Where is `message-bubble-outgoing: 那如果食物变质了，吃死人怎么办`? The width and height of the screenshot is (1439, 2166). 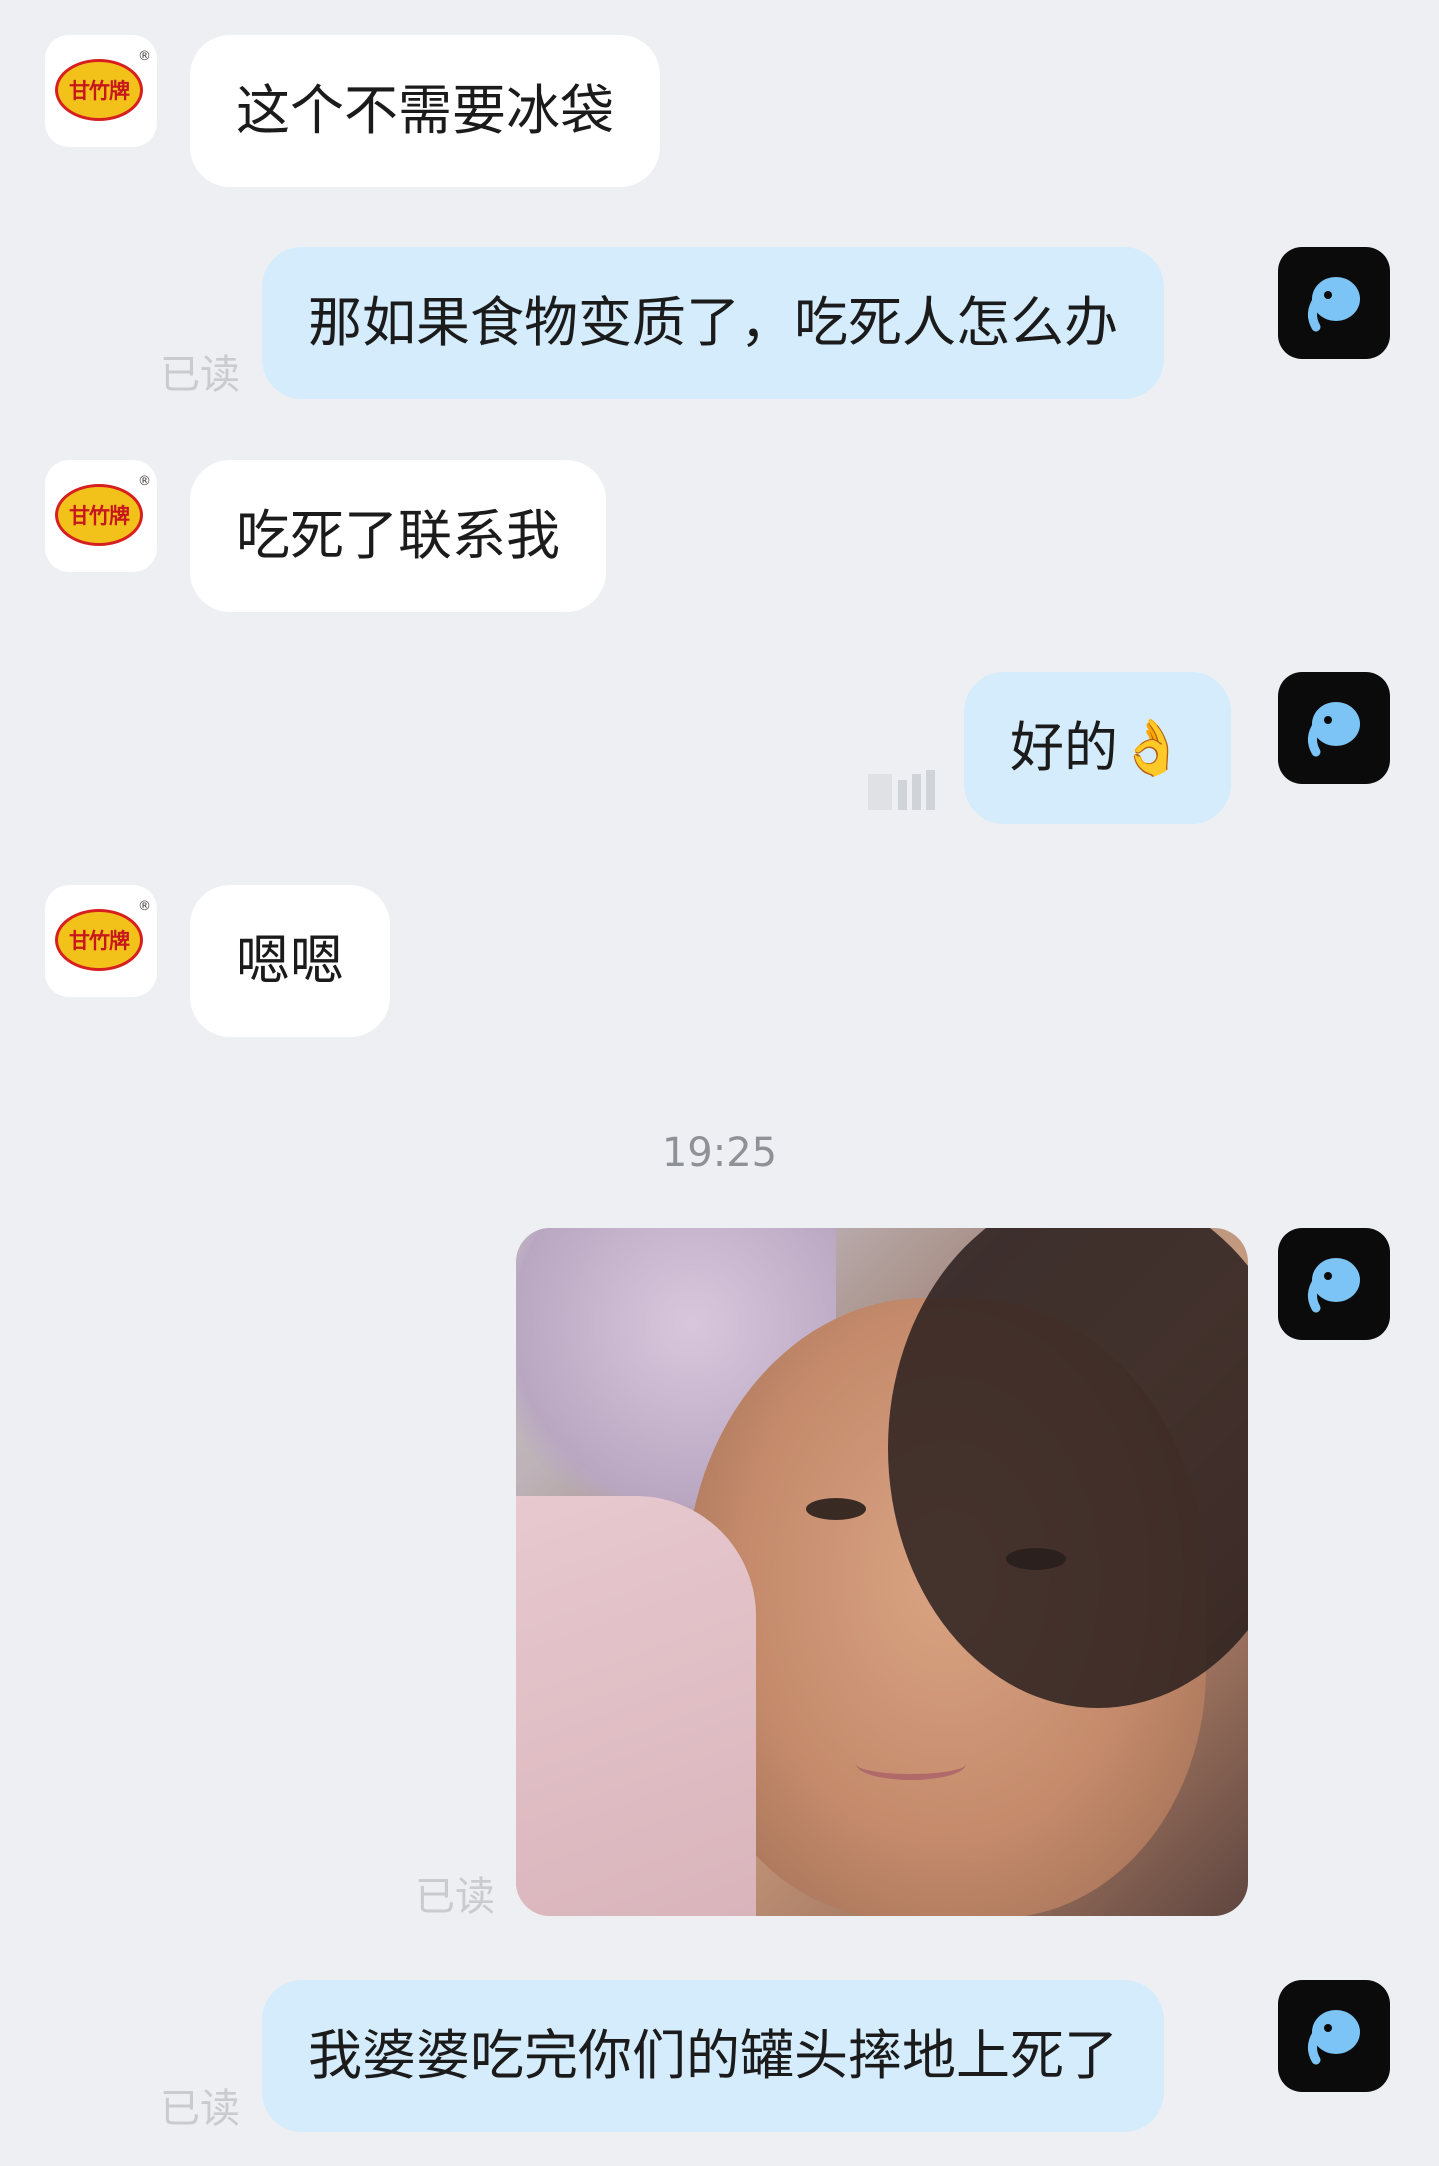
message-bubble-outgoing: 那如果食物变质了，吃死人怎么办 is located at coordinates (713, 323).